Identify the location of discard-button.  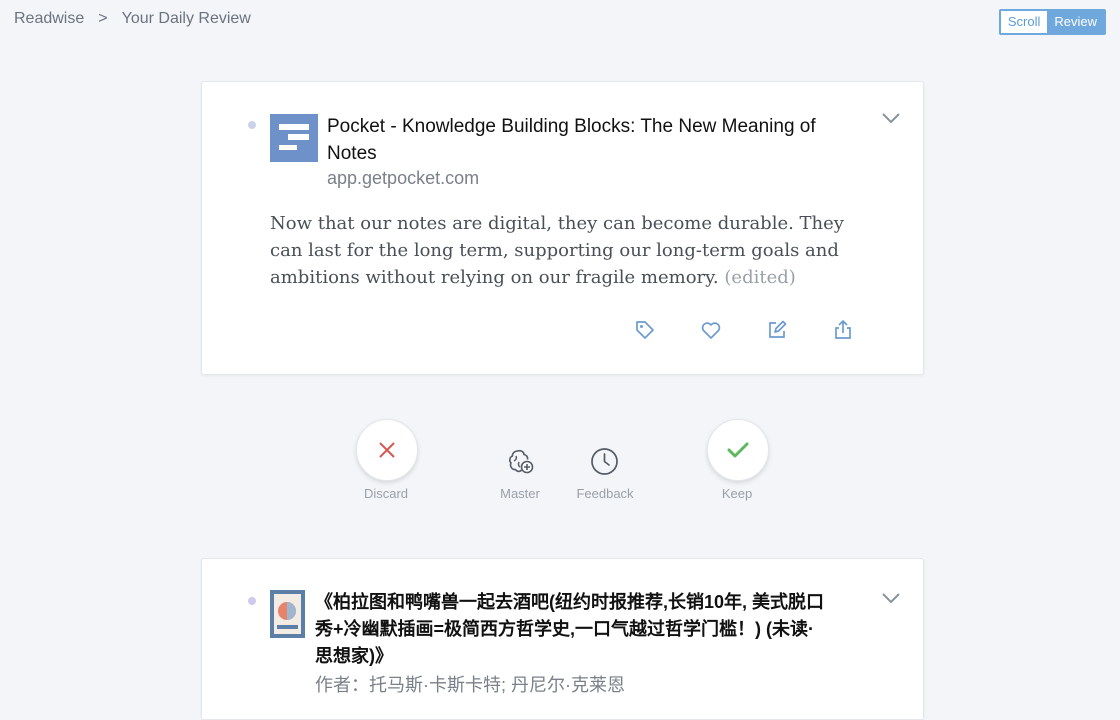
(387, 450).